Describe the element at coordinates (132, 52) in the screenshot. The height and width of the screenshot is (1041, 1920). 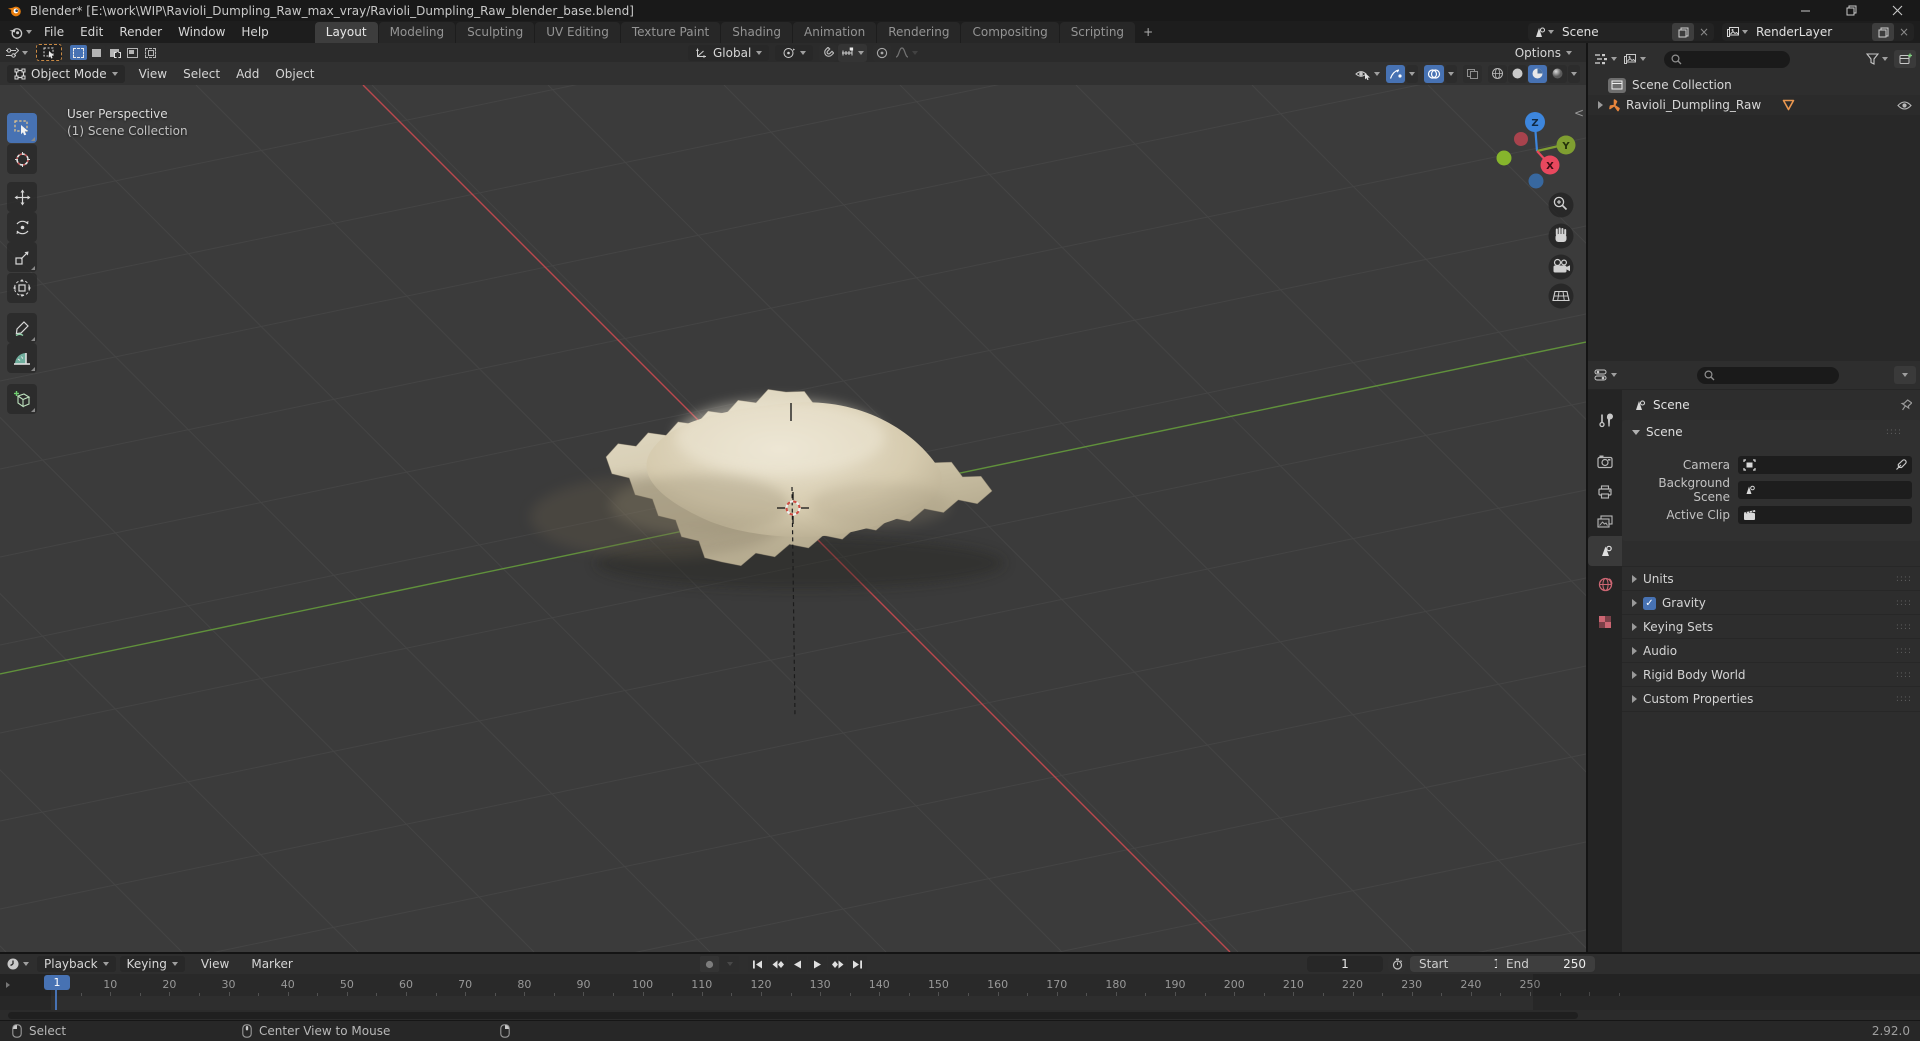
I see `select-mode-invert-button` at that location.